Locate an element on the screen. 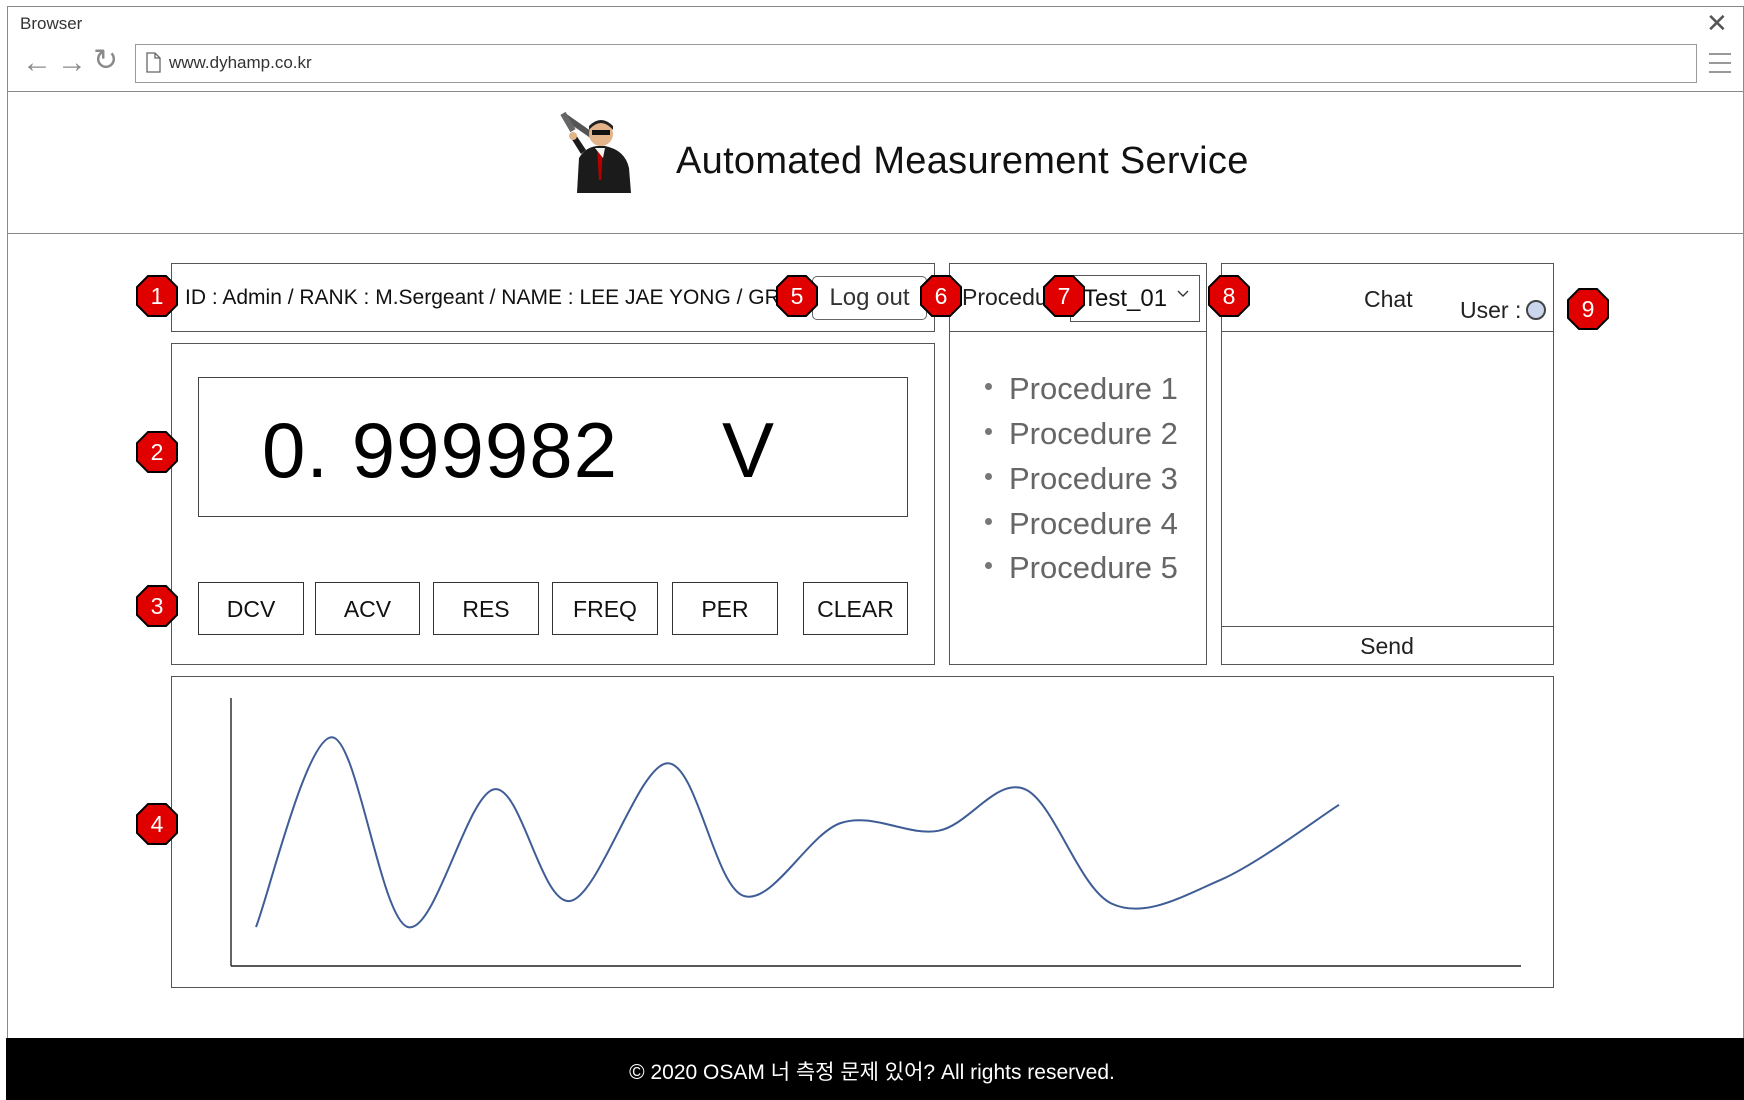 This screenshot has height=1100, width=1744. dcv-button: DCV is located at coordinates (251, 608).